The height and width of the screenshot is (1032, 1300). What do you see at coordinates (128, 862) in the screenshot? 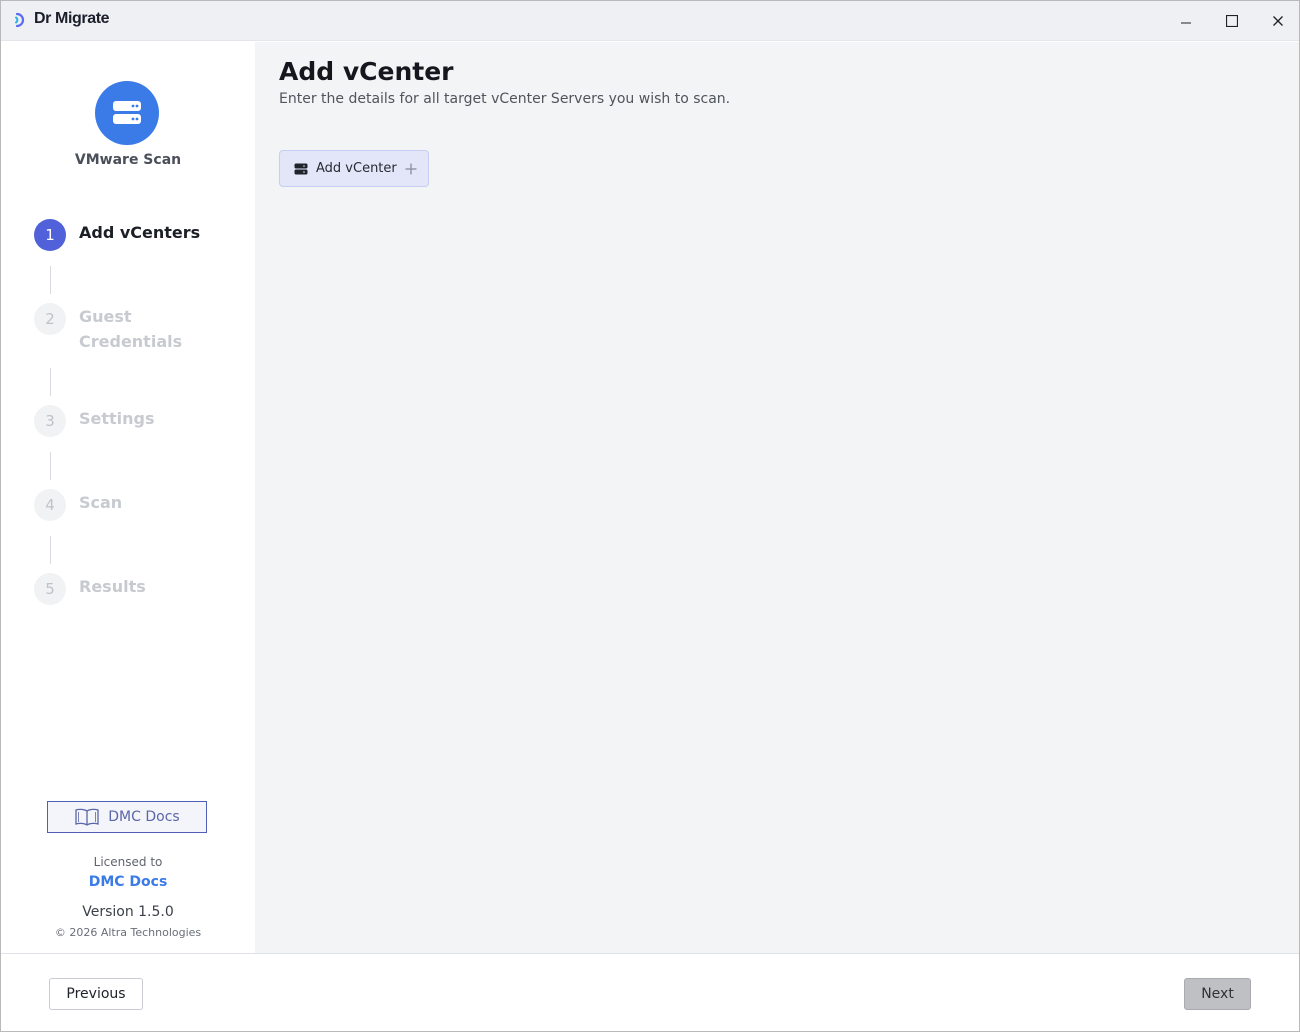
I see `licensed-to-label: Licensed to` at bounding box center [128, 862].